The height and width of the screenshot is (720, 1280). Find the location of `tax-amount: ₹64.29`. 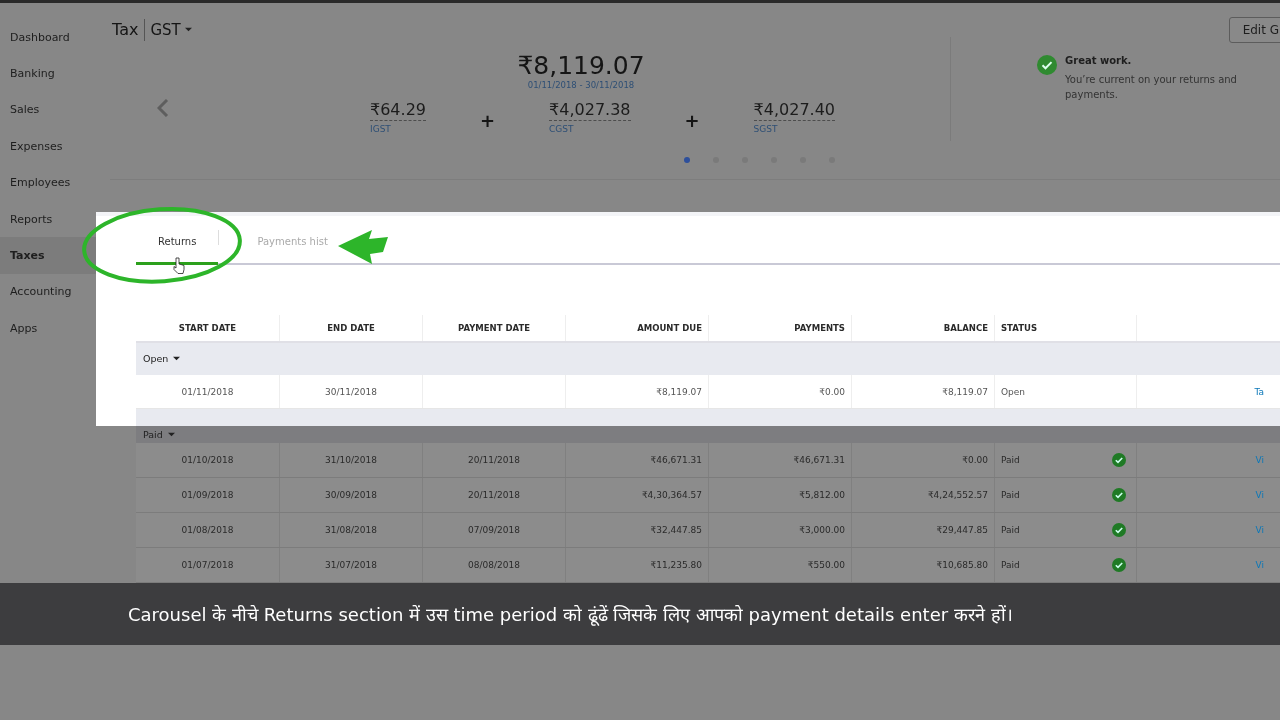

tax-amount: ₹64.29 is located at coordinates (398, 111).